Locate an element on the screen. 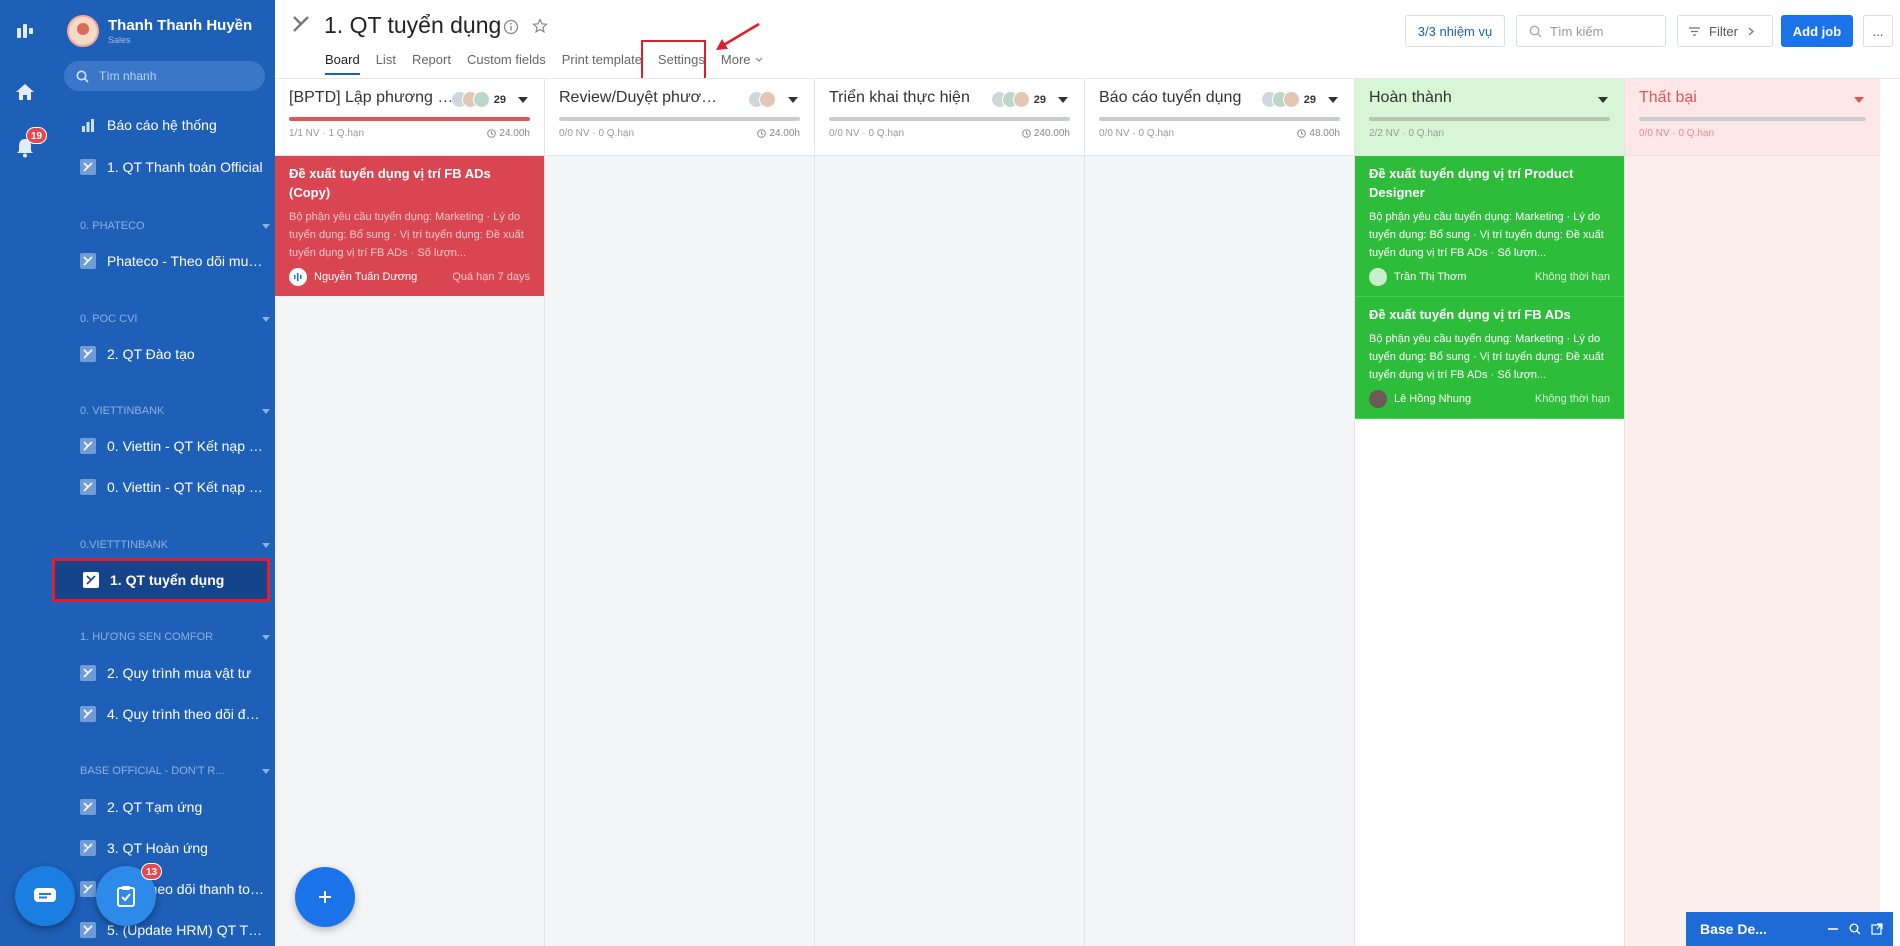 This screenshot has width=1900, height=946. card-assignee: Nguyễn Tuấn Dương is located at coordinates (366, 277).